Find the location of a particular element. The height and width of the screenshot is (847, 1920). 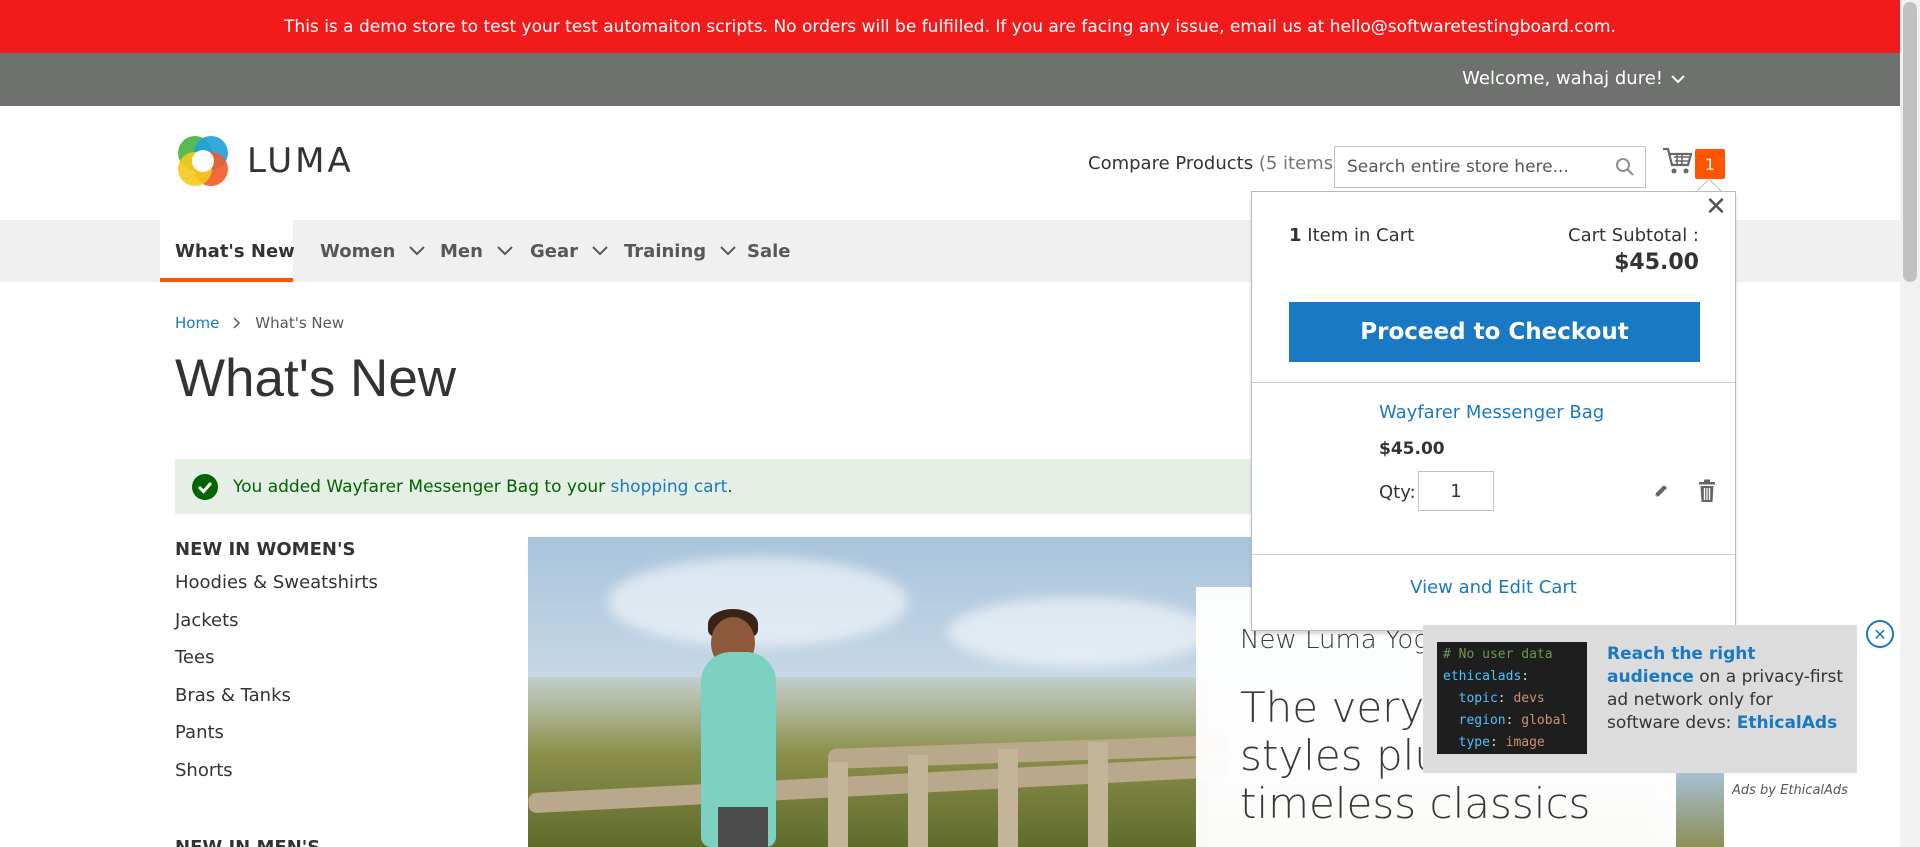

minicart-item-count: 1 Item in Cart is located at coordinates (1351, 235).